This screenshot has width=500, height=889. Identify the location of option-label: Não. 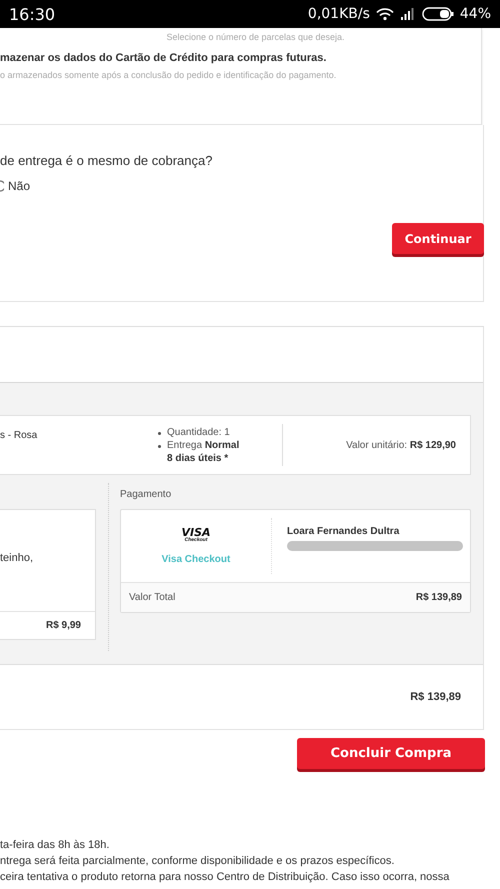
(19, 186).